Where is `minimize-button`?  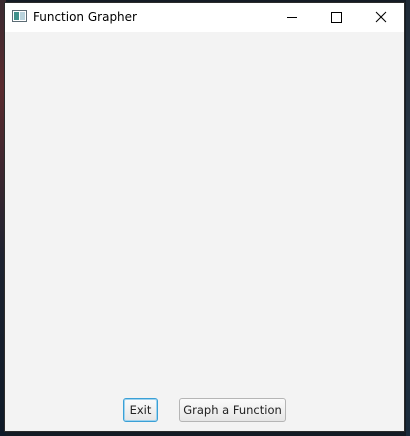
minimize-button is located at coordinates (292, 17).